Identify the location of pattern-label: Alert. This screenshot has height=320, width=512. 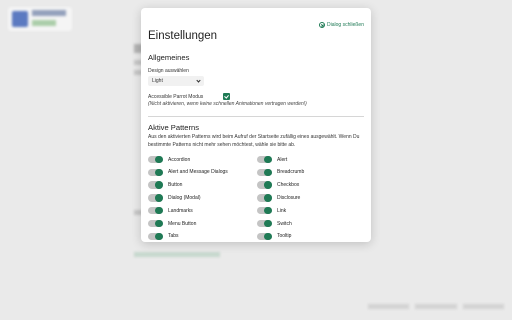
(282, 159).